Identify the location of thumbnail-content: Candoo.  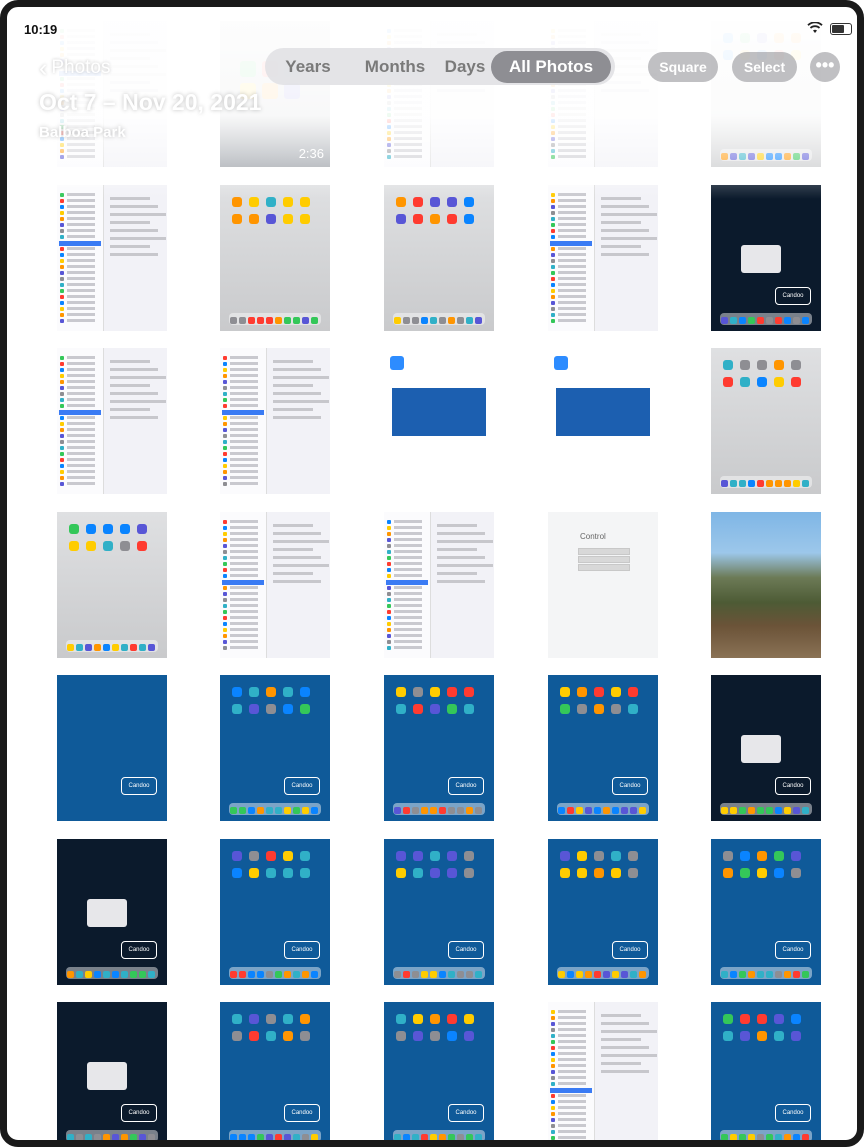
(603, 912).